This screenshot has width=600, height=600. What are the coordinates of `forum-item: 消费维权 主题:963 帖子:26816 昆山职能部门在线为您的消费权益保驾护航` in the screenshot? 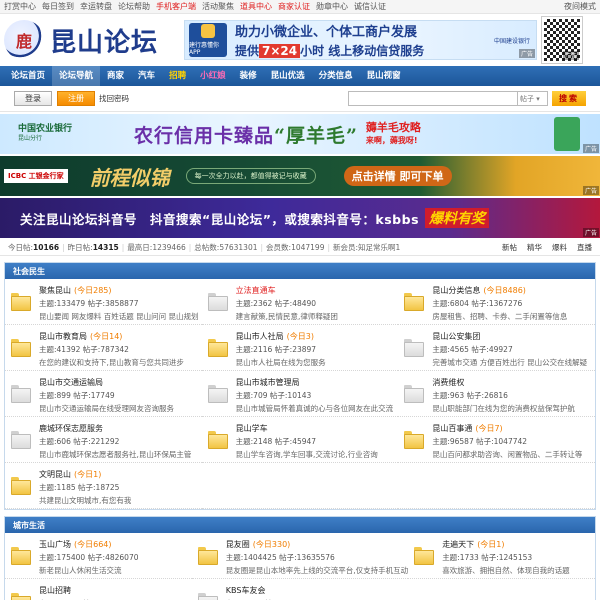 It's located at (496, 394).